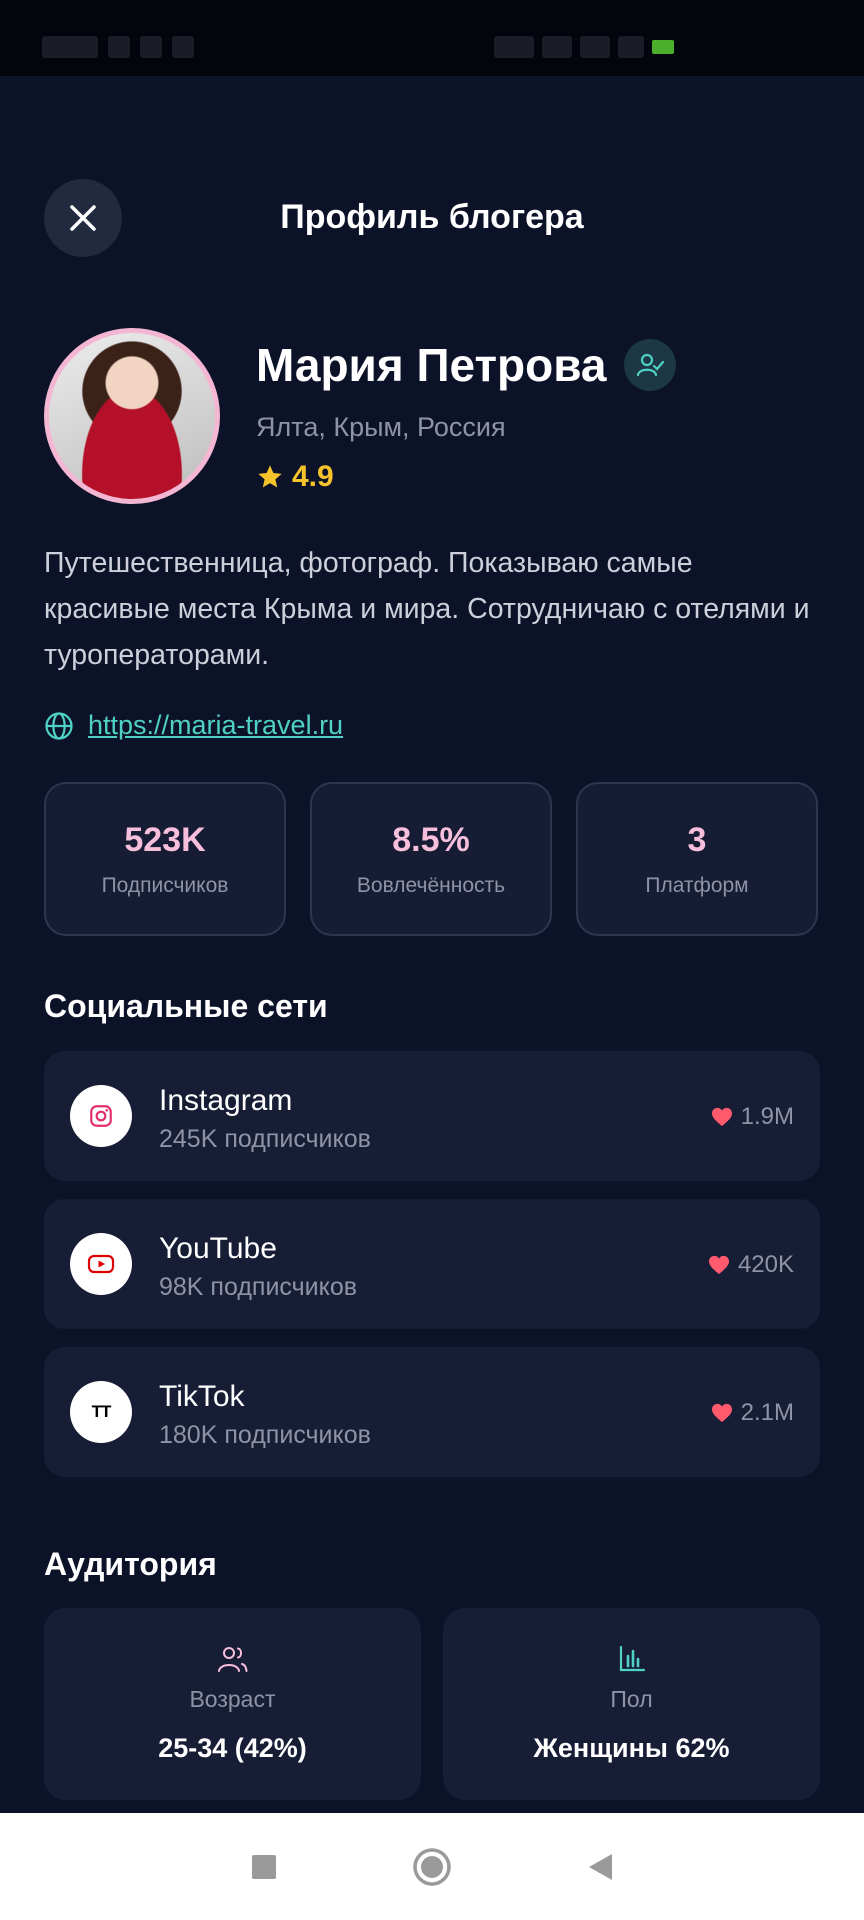  What do you see at coordinates (202, 1396) in the screenshot?
I see `social-name: TikTok` at bounding box center [202, 1396].